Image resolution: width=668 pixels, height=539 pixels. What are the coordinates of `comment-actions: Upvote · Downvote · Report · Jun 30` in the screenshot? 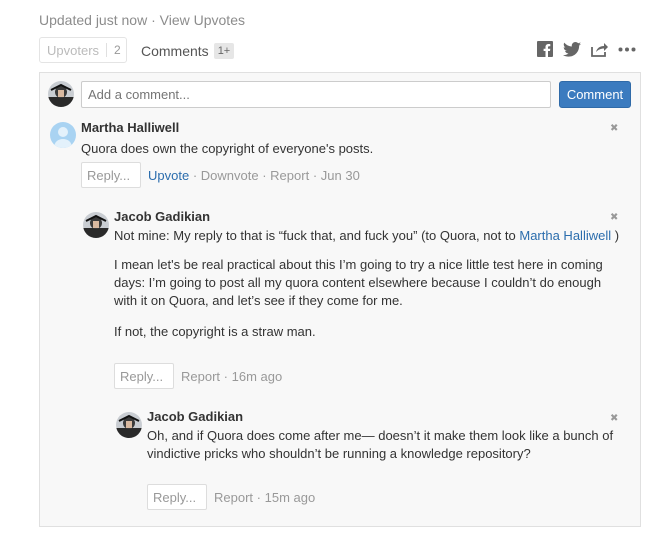 It's located at (254, 175).